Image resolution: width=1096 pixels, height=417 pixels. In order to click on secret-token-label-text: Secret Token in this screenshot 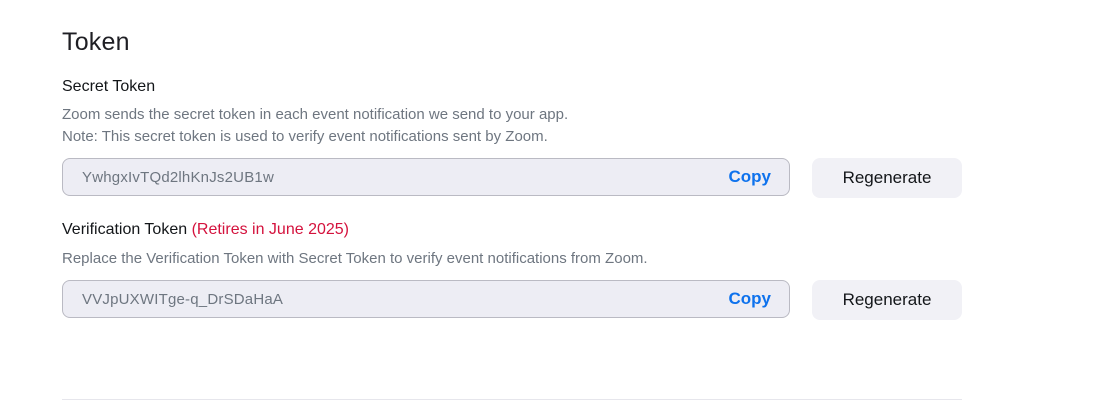, I will do `click(109, 86)`.